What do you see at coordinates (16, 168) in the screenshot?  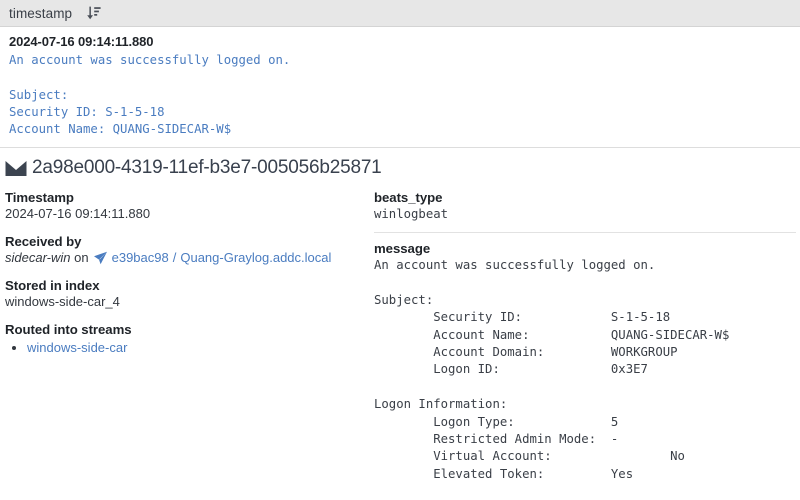 I see `envelope-icon` at bounding box center [16, 168].